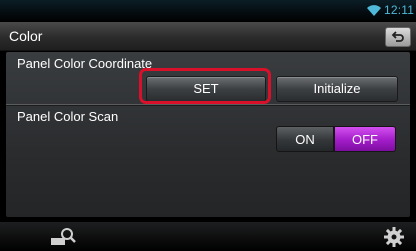 The height and width of the screenshot is (251, 416). What do you see at coordinates (399, 10) in the screenshot?
I see `clock: 12:11` at bounding box center [399, 10].